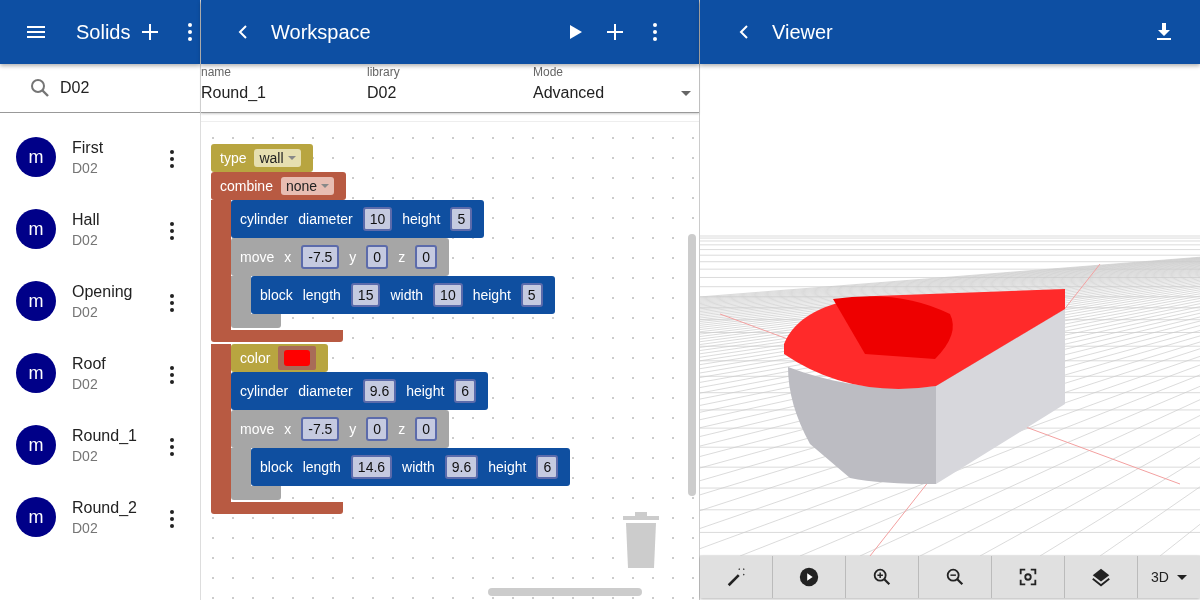 The height and width of the screenshot is (600, 1200). Describe the element at coordinates (103, 32) in the screenshot. I see `panel-title: Solids` at that location.